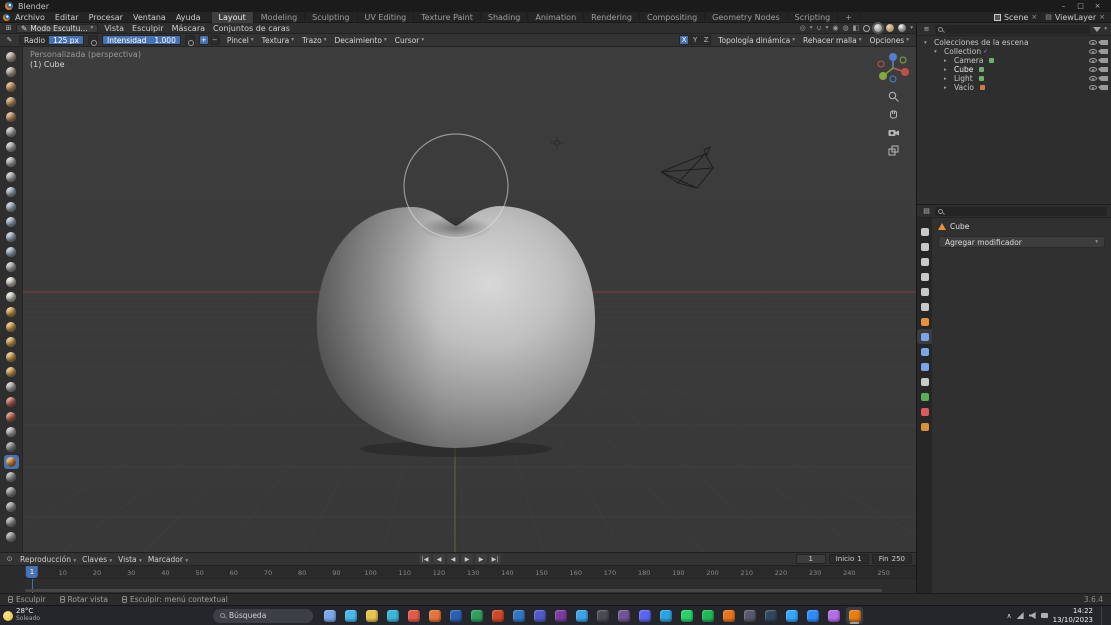 The width and height of the screenshot is (1111, 625). What do you see at coordinates (11, 192) in the screenshot?
I see `brush-tool-smooth` at bounding box center [11, 192].